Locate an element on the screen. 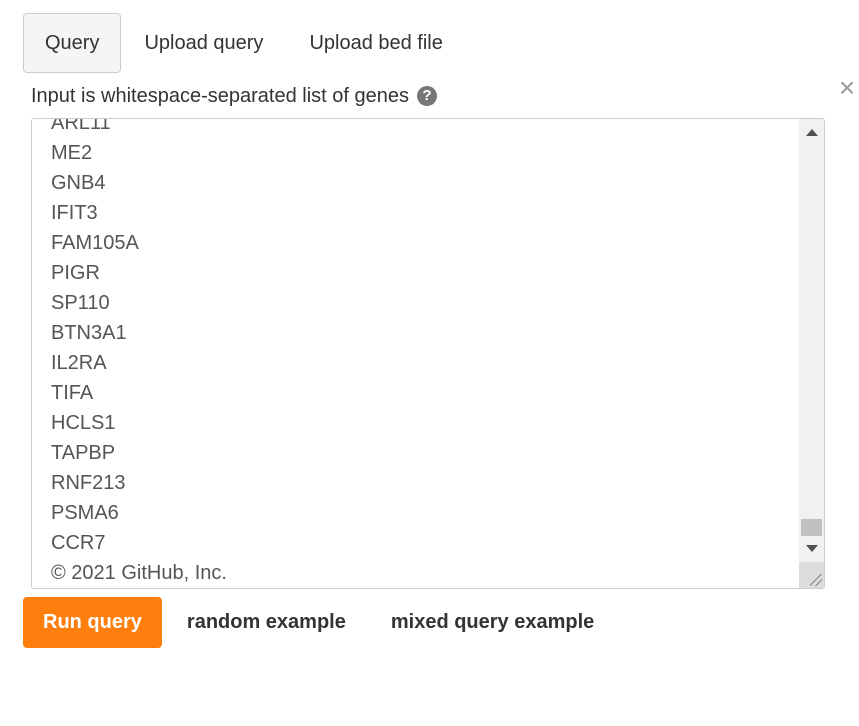 Image resolution: width=859 pixels, height=726 pixels. close-icon: × is located at coordinates (847, 88).